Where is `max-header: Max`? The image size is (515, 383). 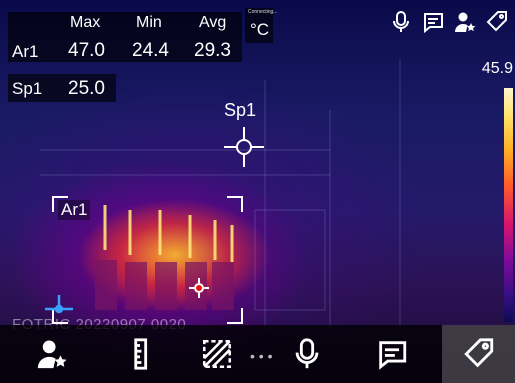 max-header: Max is located at coordinates (85, 22).